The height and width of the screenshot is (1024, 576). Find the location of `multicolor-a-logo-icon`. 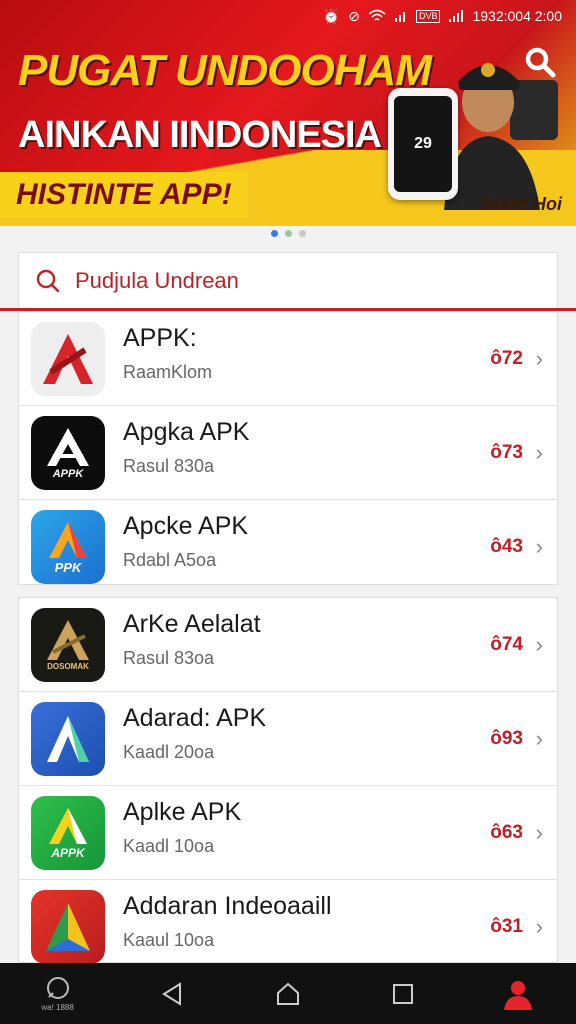

multicolor-a-logo-icon is located at coordinates (68, 927).